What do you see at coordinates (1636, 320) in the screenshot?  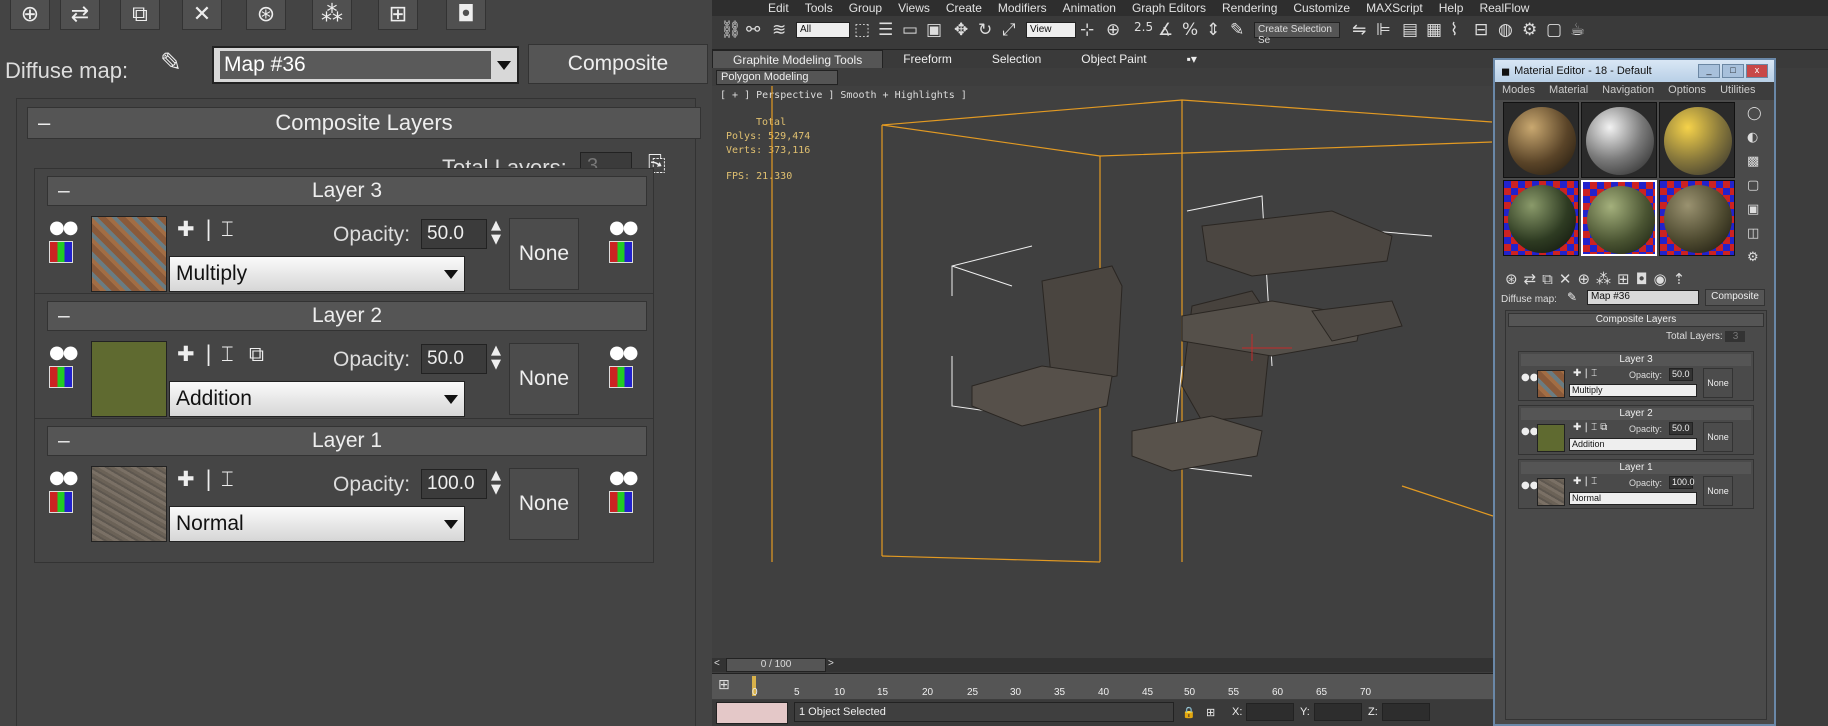 I see `rollout-header: Composite Layers` at bounding box center [1636, 320].